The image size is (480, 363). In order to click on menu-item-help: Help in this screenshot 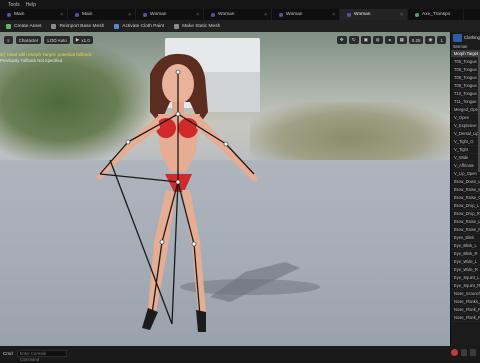, I will do `click(31, 5)`.